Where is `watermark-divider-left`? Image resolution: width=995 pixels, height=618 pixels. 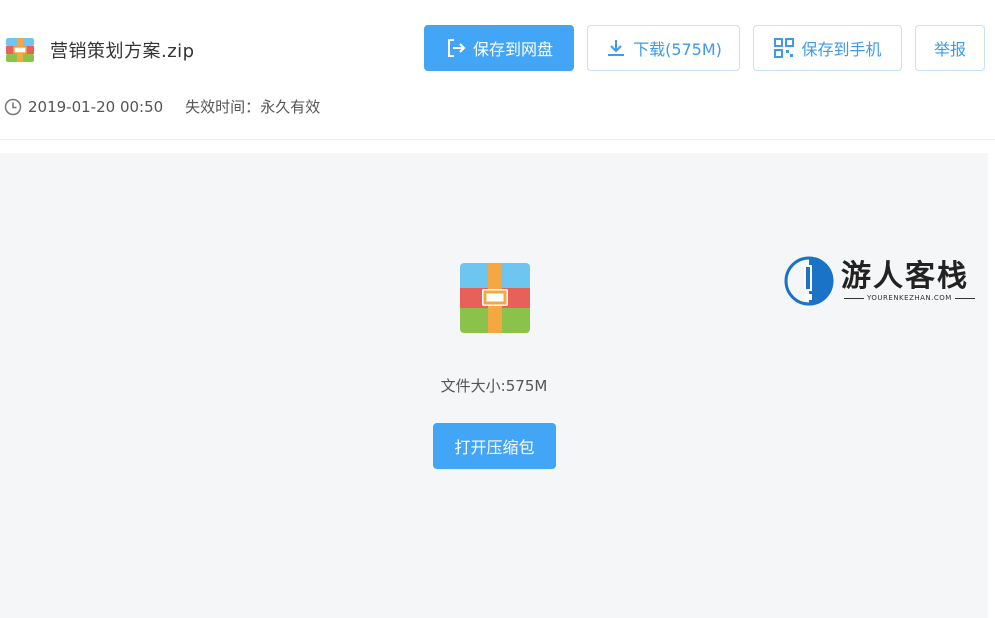 watermark-divider-left is located at coordinates (854, 298).